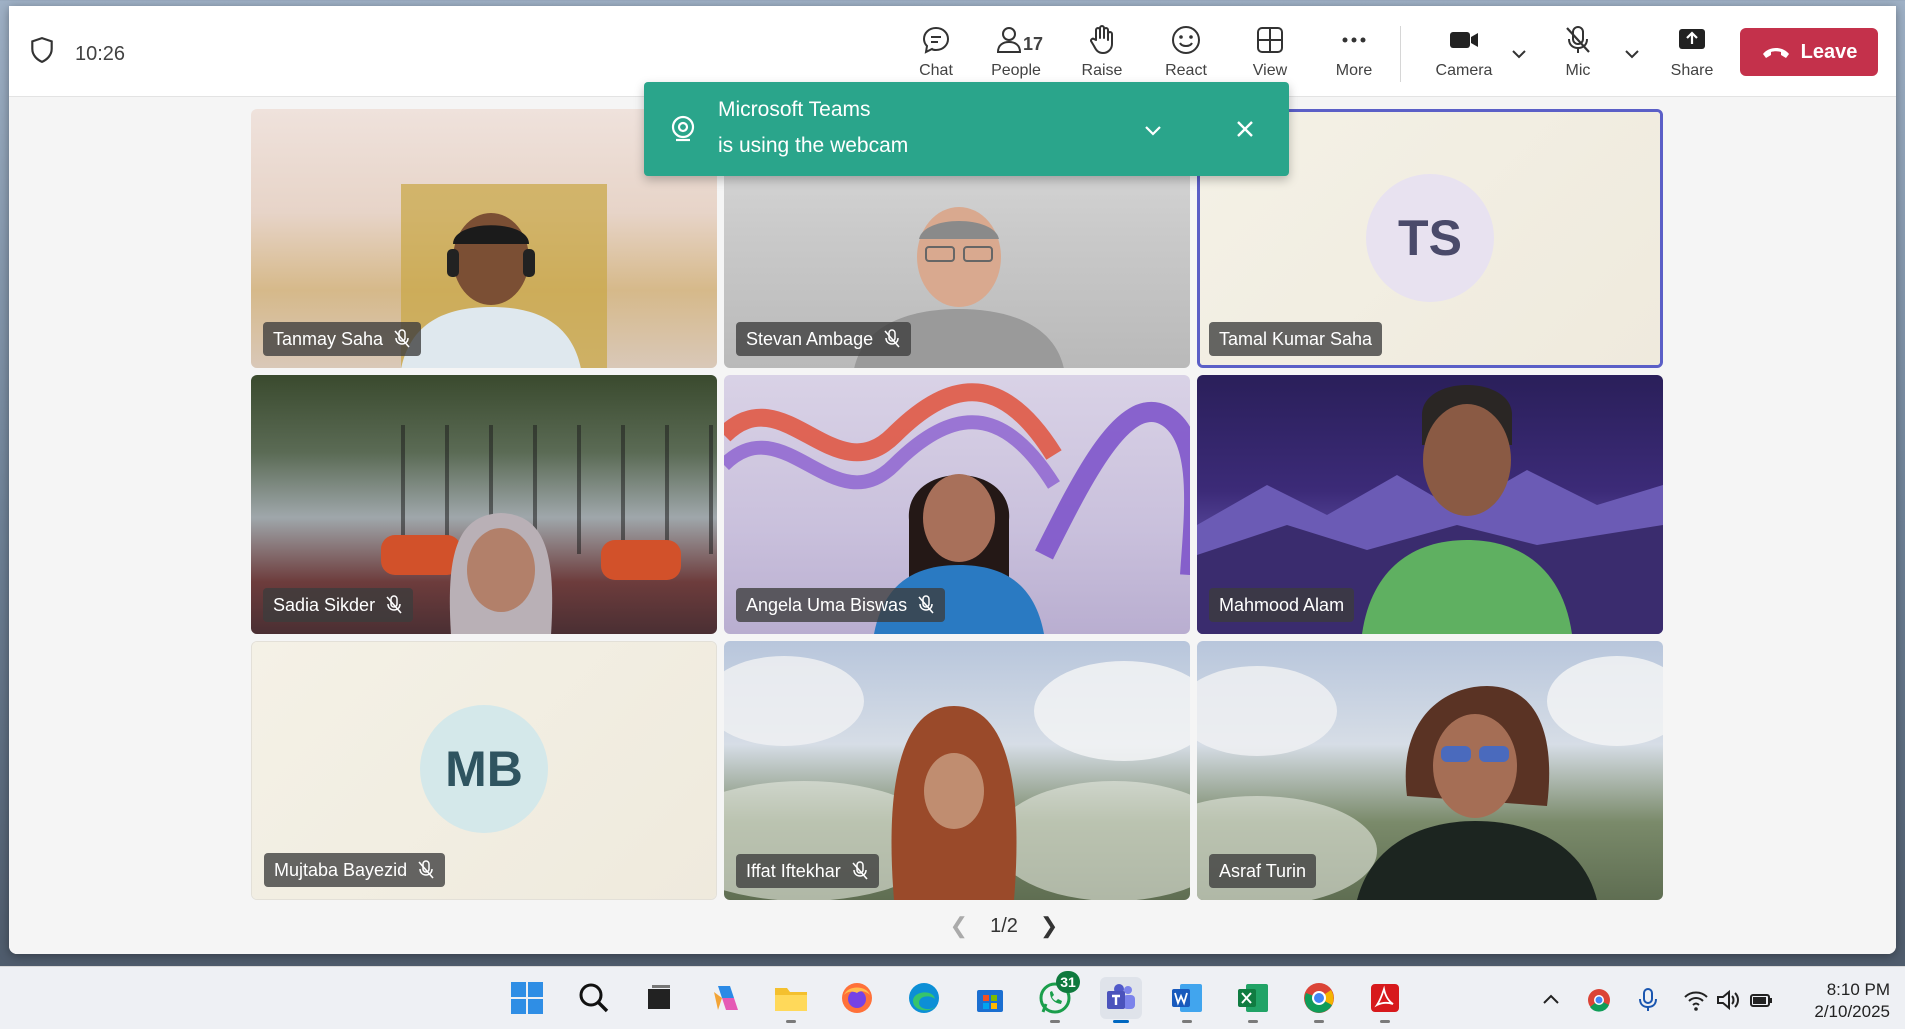 Image resolution: width=1905 pixels, height=1029 pixels. Describe the element at coordinates (1551, 1000) in the screenshot. I see `show-hidden-icons-chevron-icon` at that location.